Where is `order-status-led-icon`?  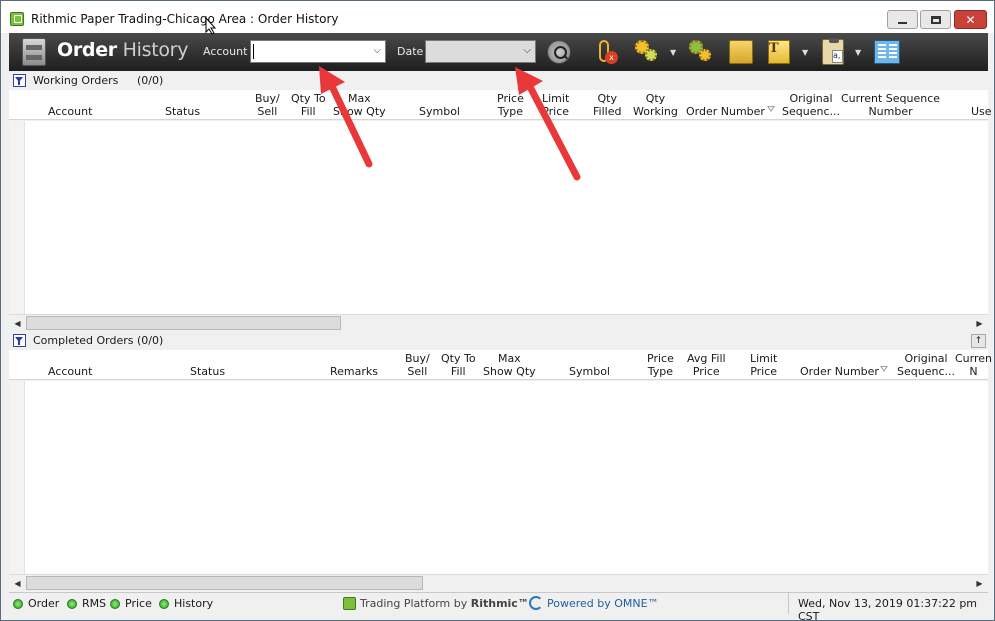
order-status-led-icon is located at coordinates (18, 604).